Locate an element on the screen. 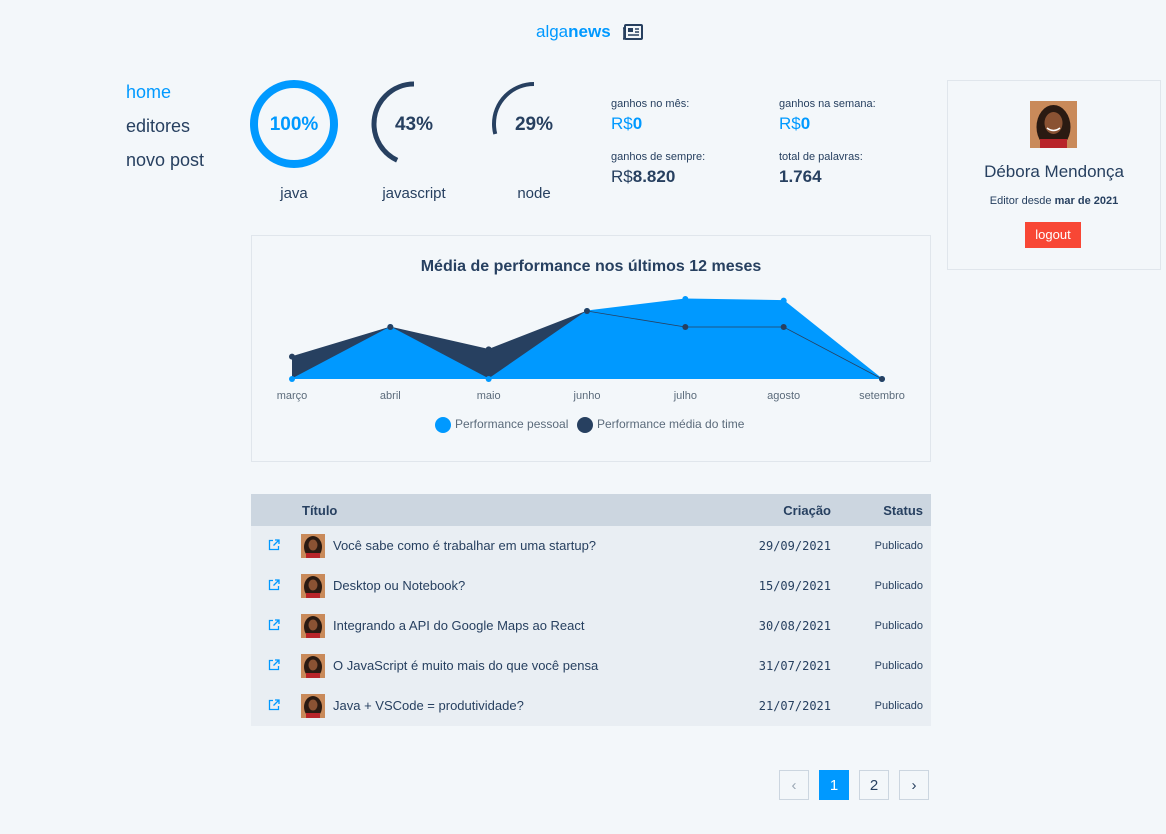  skill-percent-javascript: 43% is located at coordinates (414, 124).